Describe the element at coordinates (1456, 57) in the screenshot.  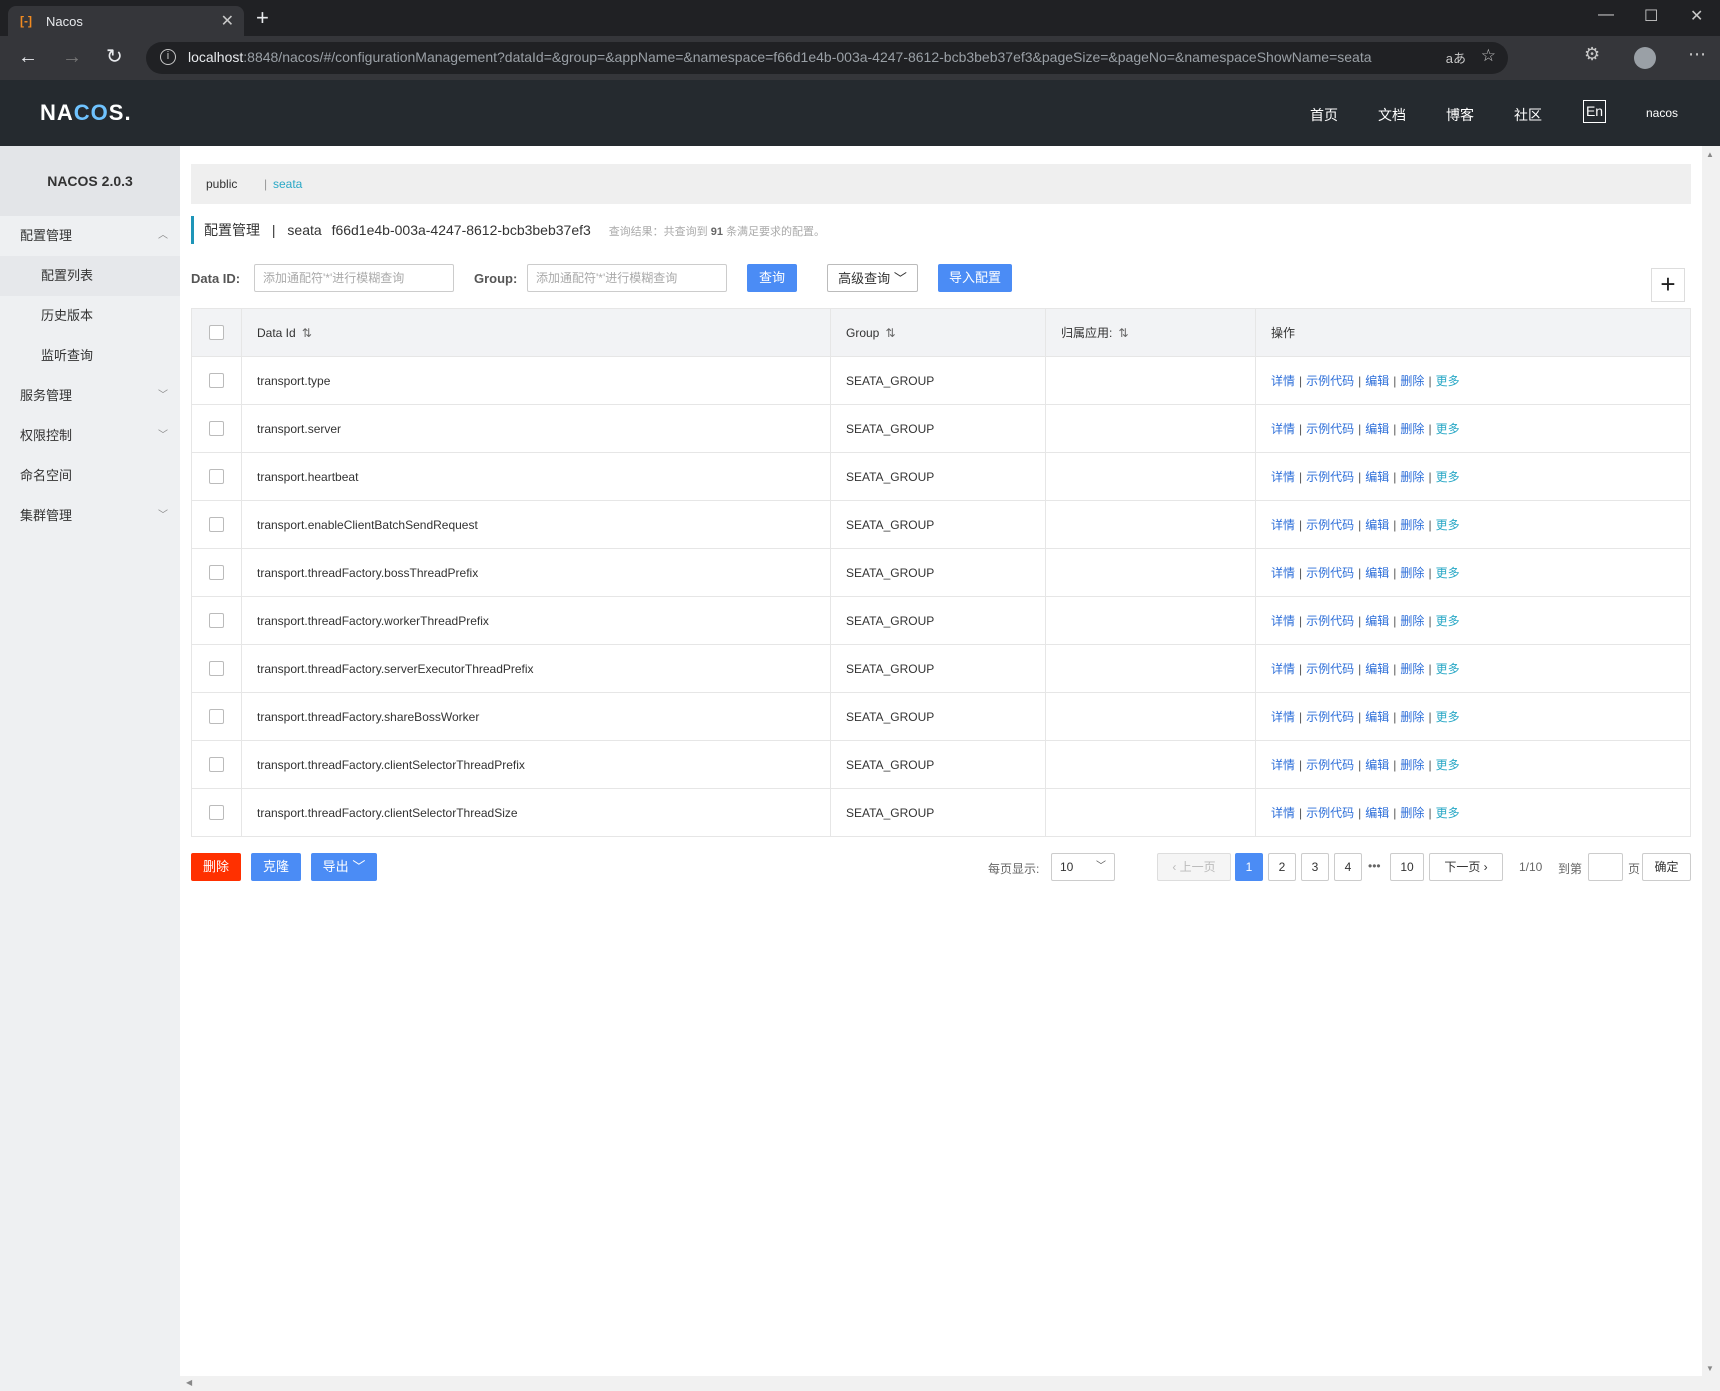
I see `translate-icon: aあ` at that location.